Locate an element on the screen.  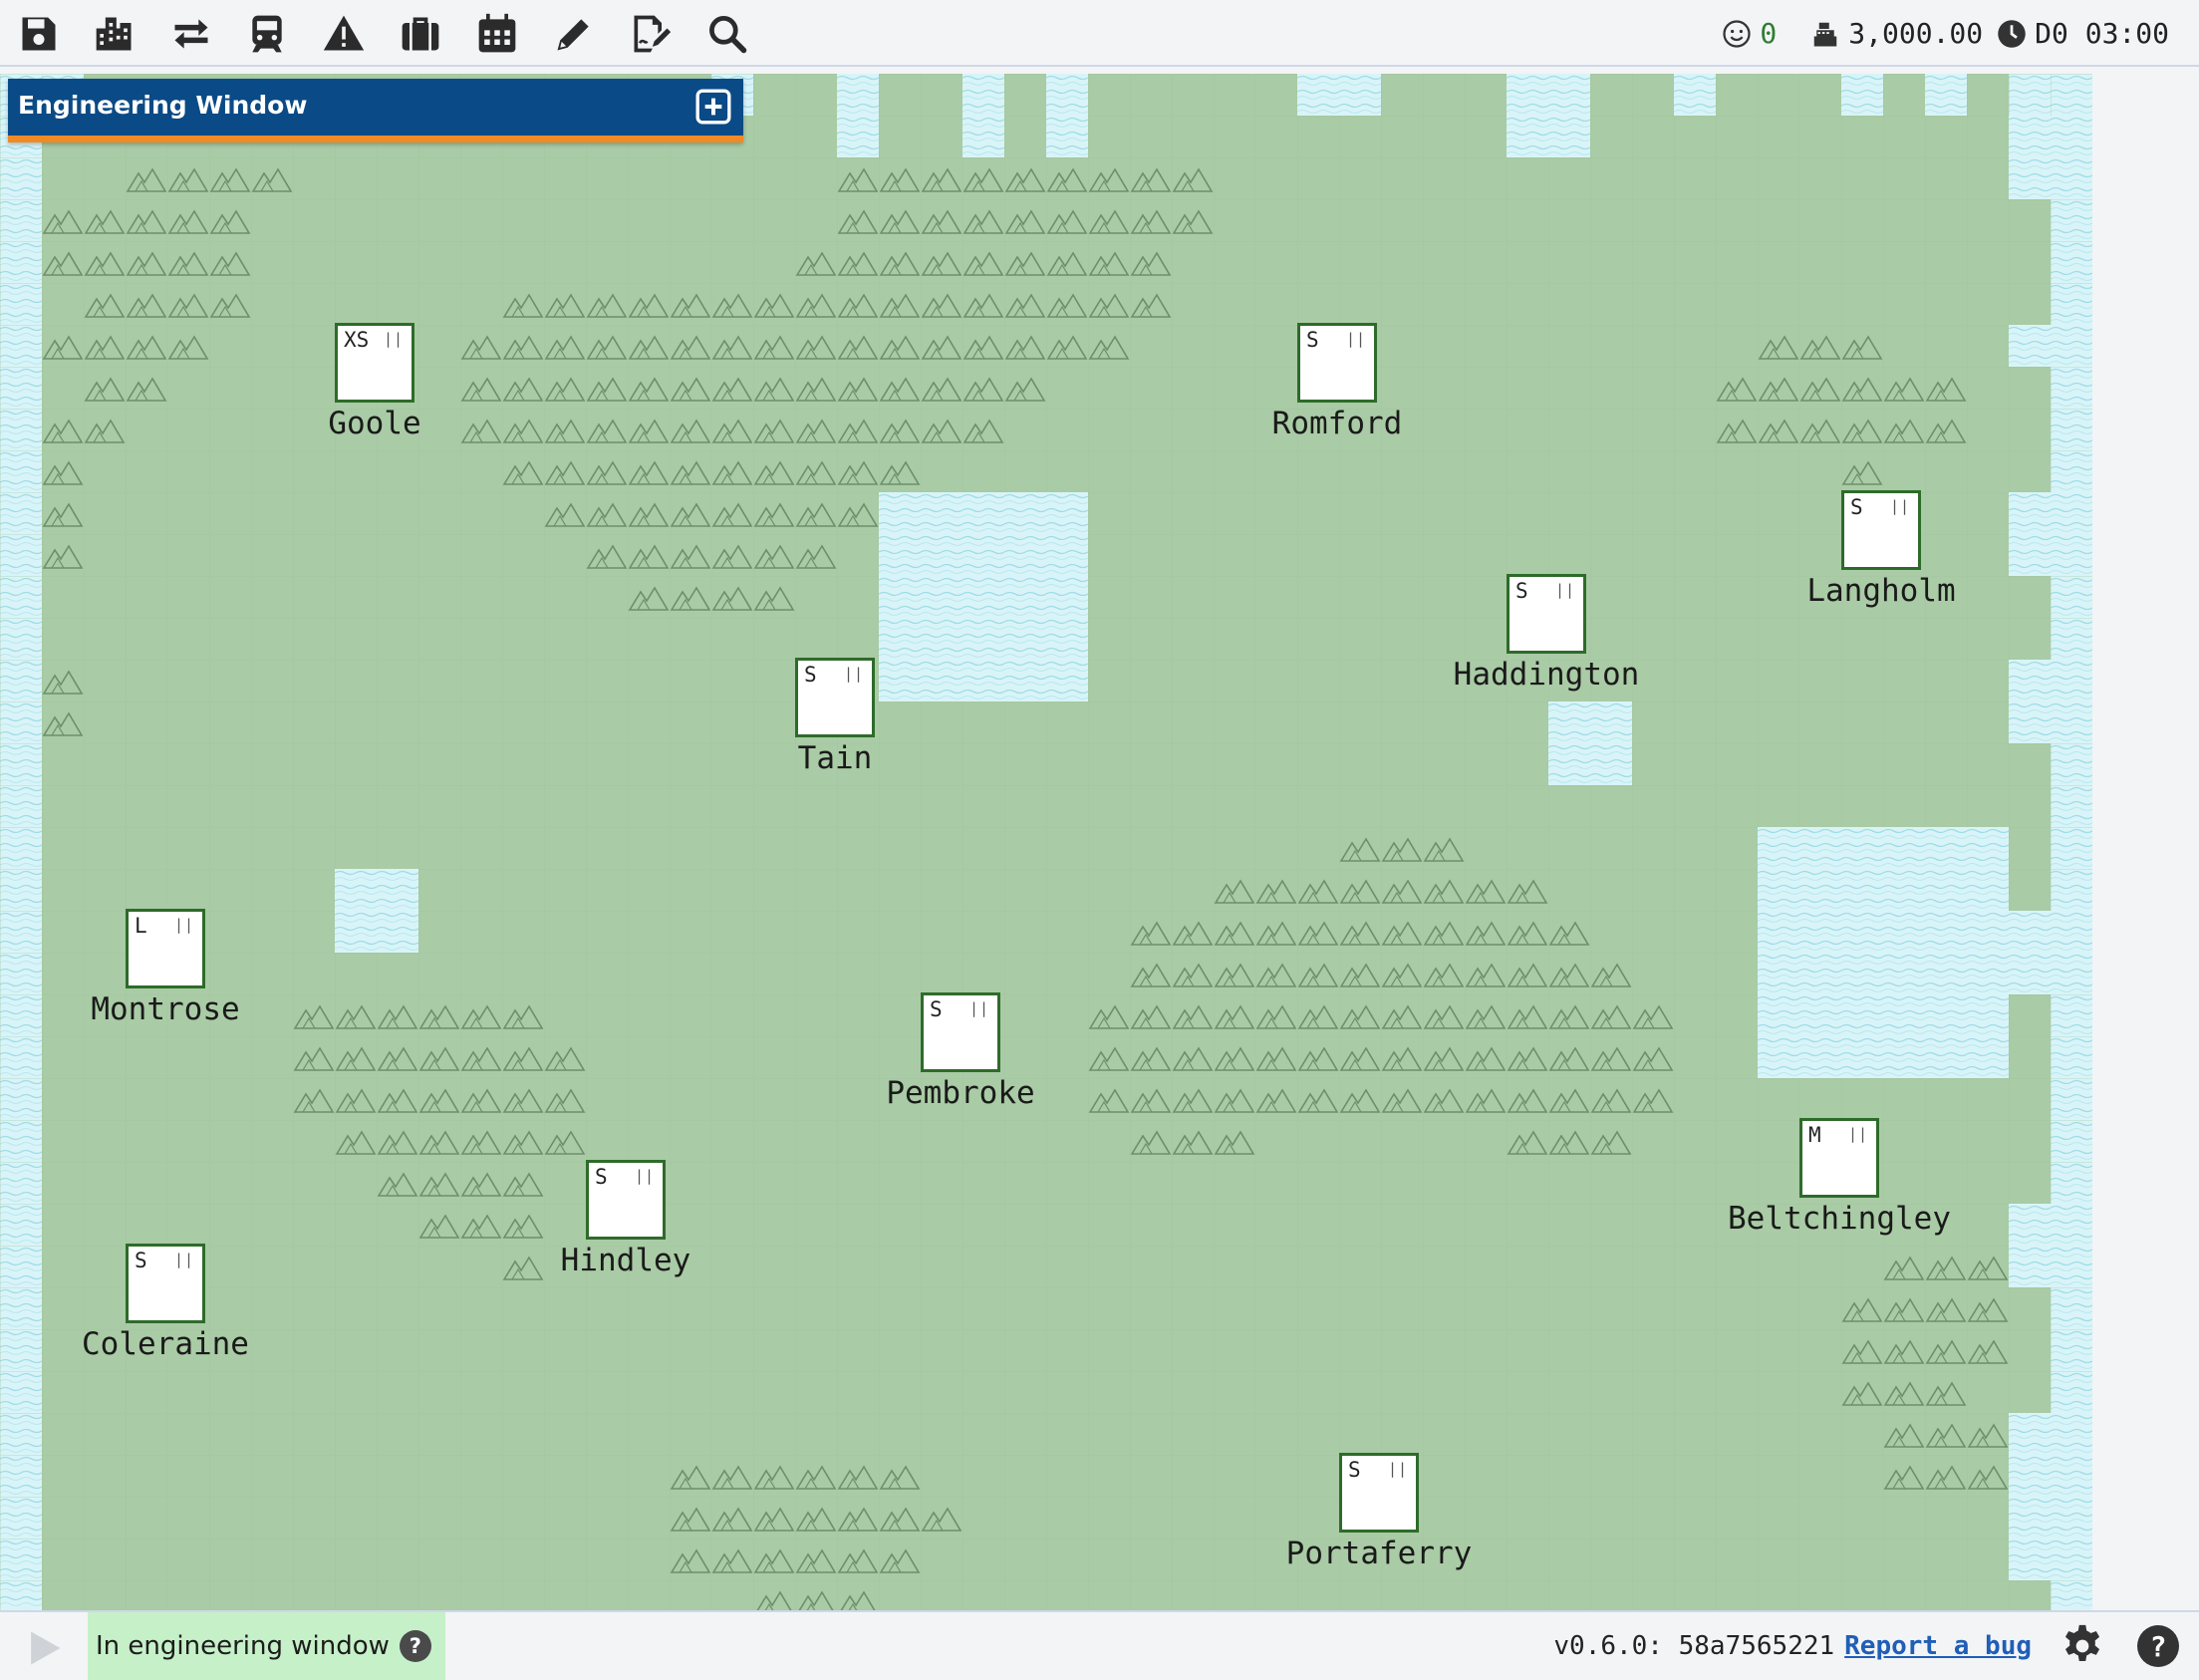
version-text: v0.6.0: 58a7565221 is located at coordinates (1694, 1646).